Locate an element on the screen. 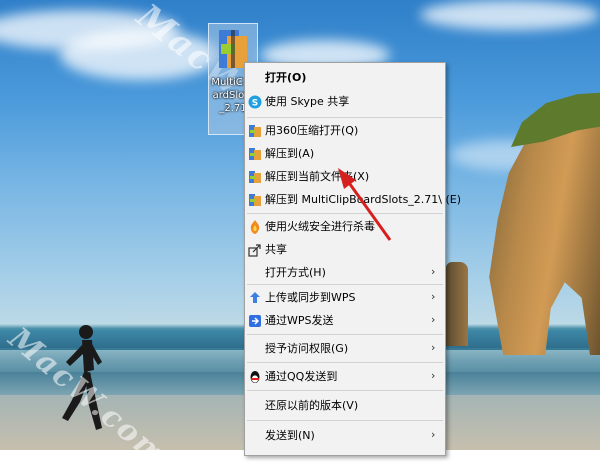  skype-icon: S is located at coordinates (255, 102).